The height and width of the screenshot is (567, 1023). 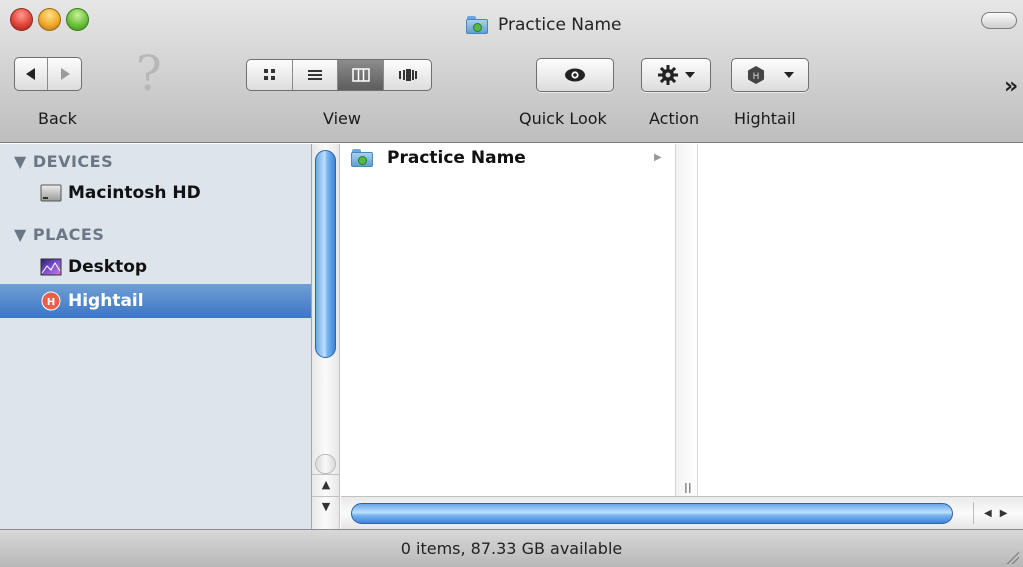 I want to click on sidebar-item-macintosh-hd: Macintosh HD, so click(x=155, y=193).